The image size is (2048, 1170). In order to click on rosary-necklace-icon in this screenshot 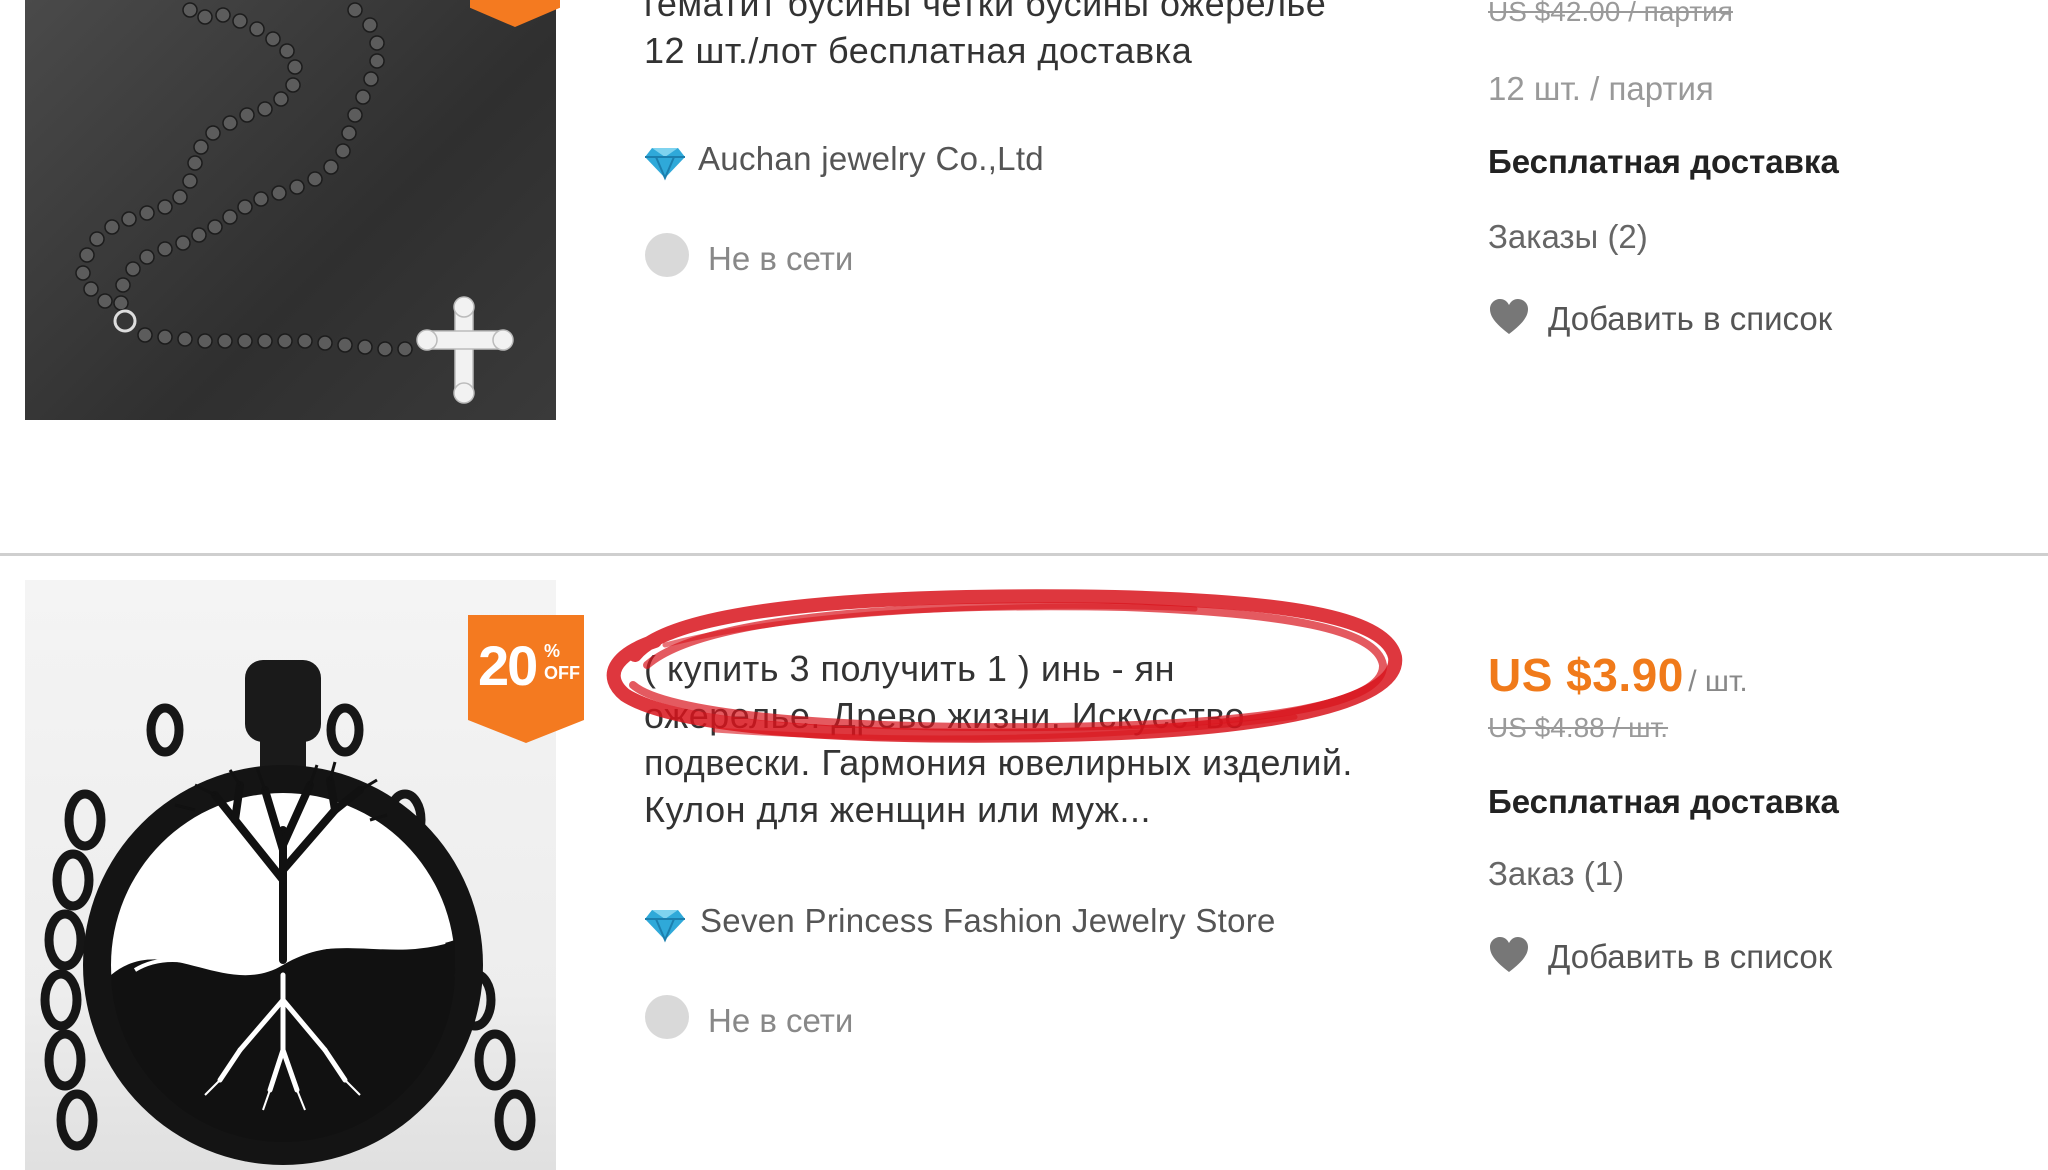, I will do `click(294, 203)`.